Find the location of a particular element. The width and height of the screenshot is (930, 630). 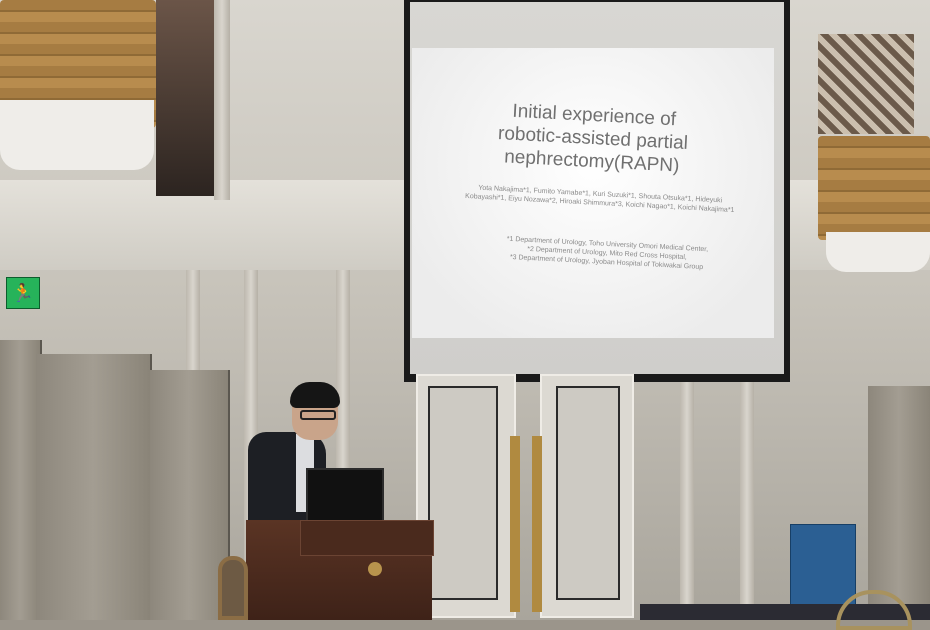

chair is located at coordinates (233, 588).